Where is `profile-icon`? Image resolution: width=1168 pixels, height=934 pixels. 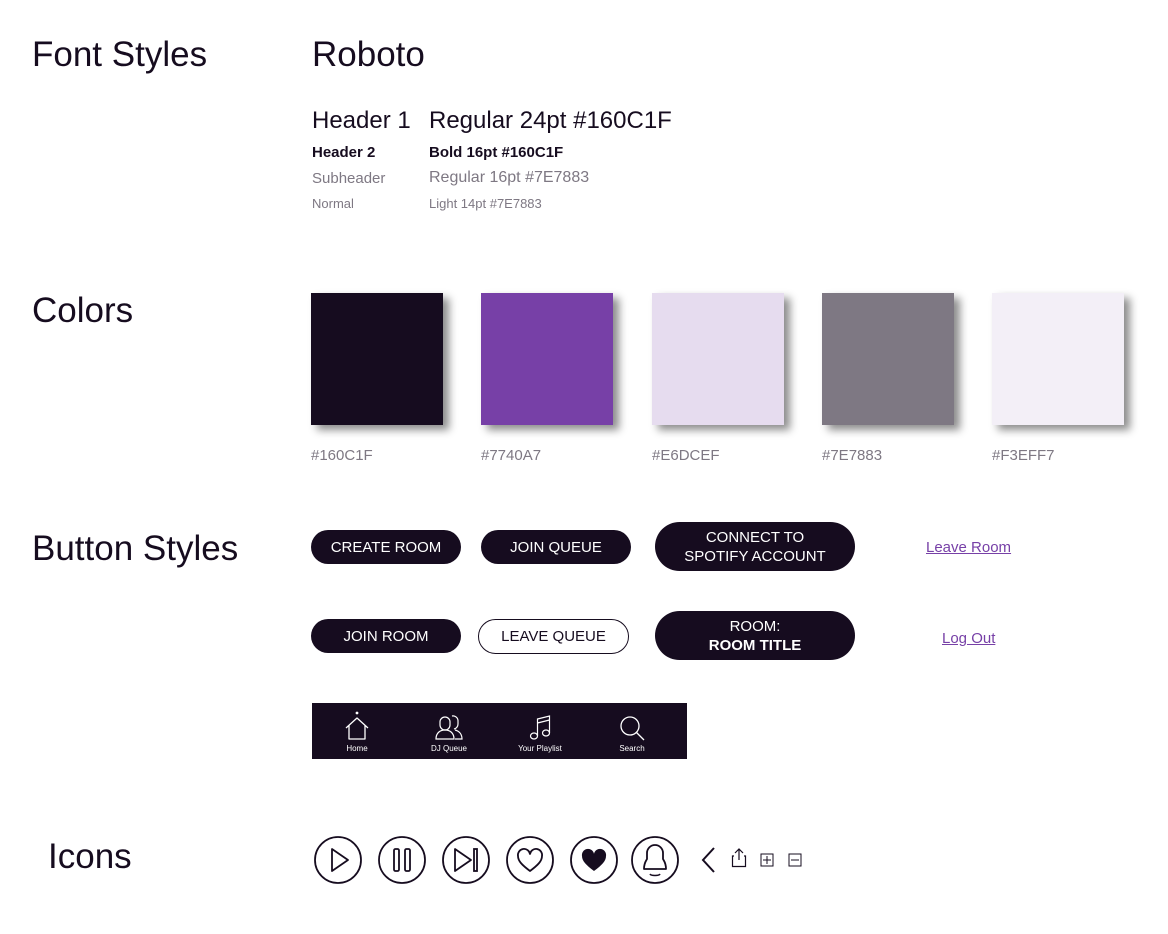
profile-icon is located at coordinates (655, 860).